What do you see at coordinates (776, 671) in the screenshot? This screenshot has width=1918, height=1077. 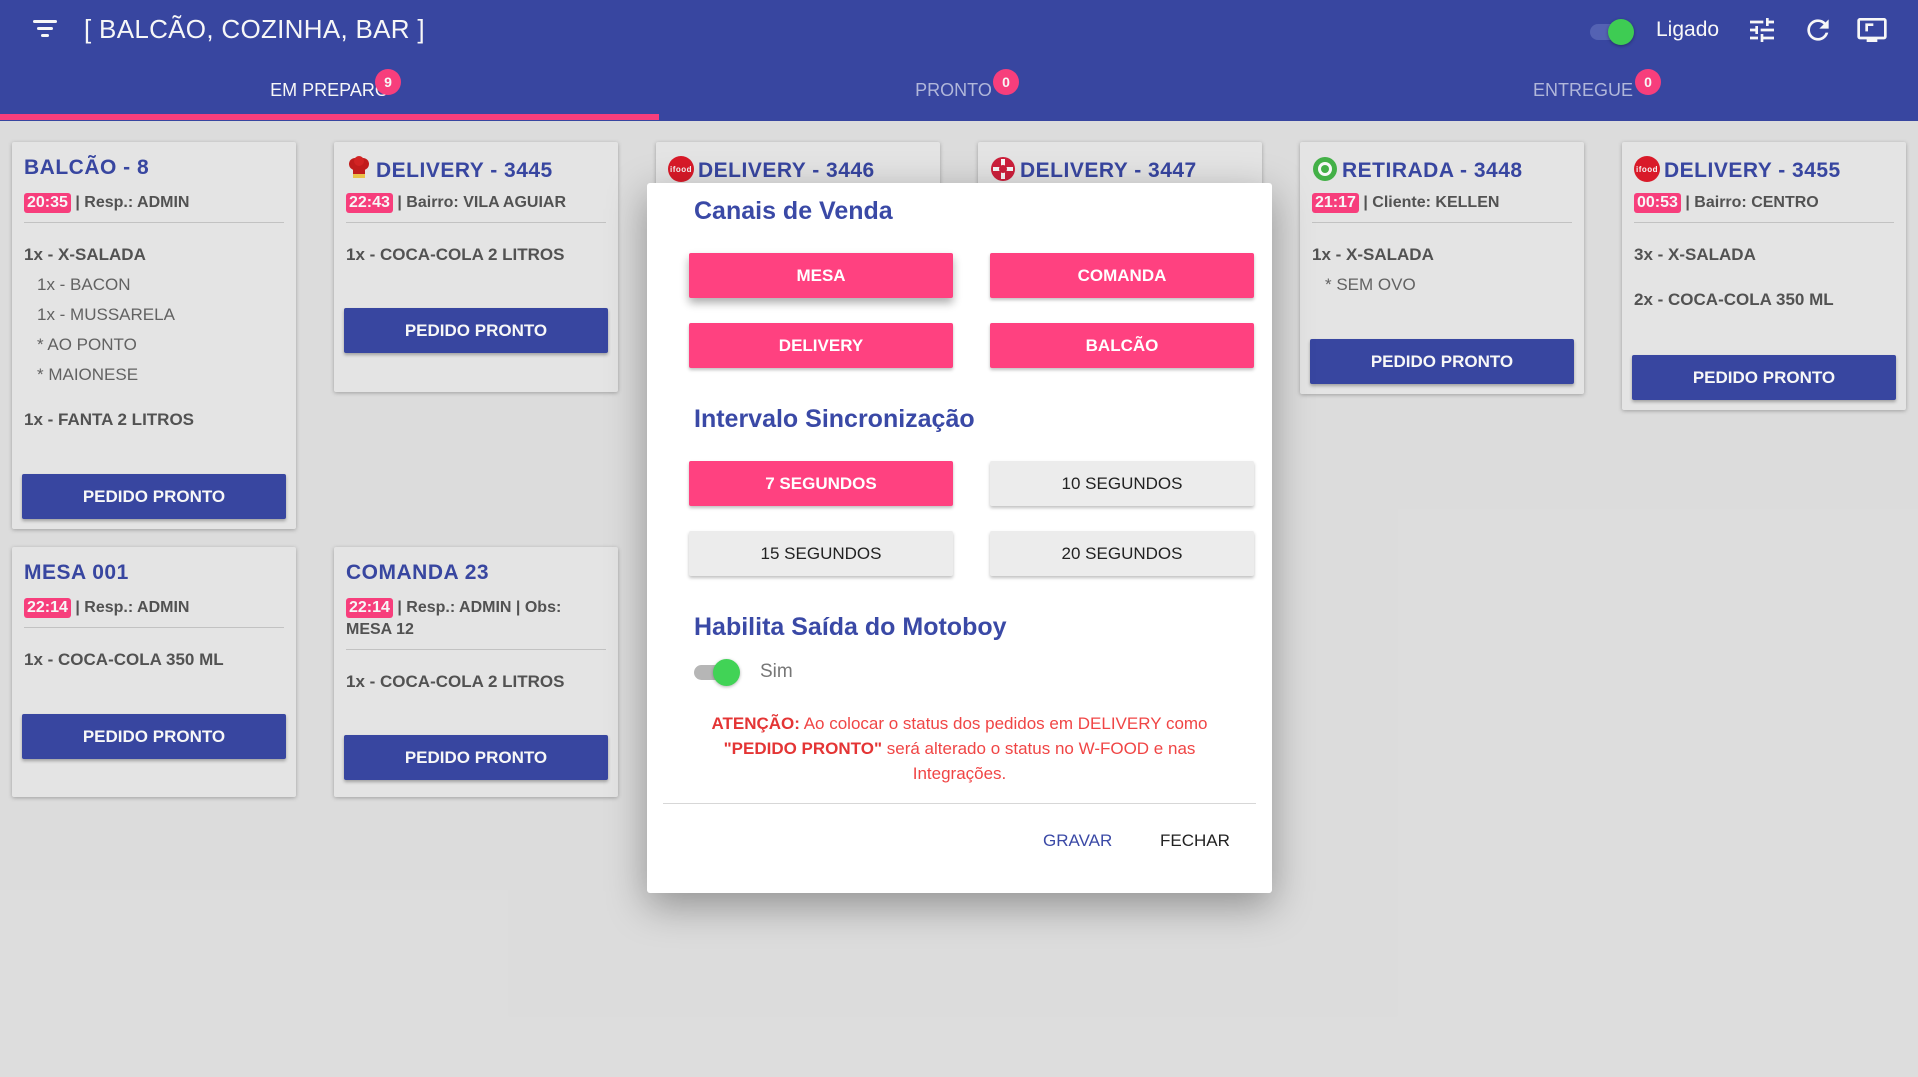 I see `motoboy-toggle-label: Sim` at bounding box center [776, 671].